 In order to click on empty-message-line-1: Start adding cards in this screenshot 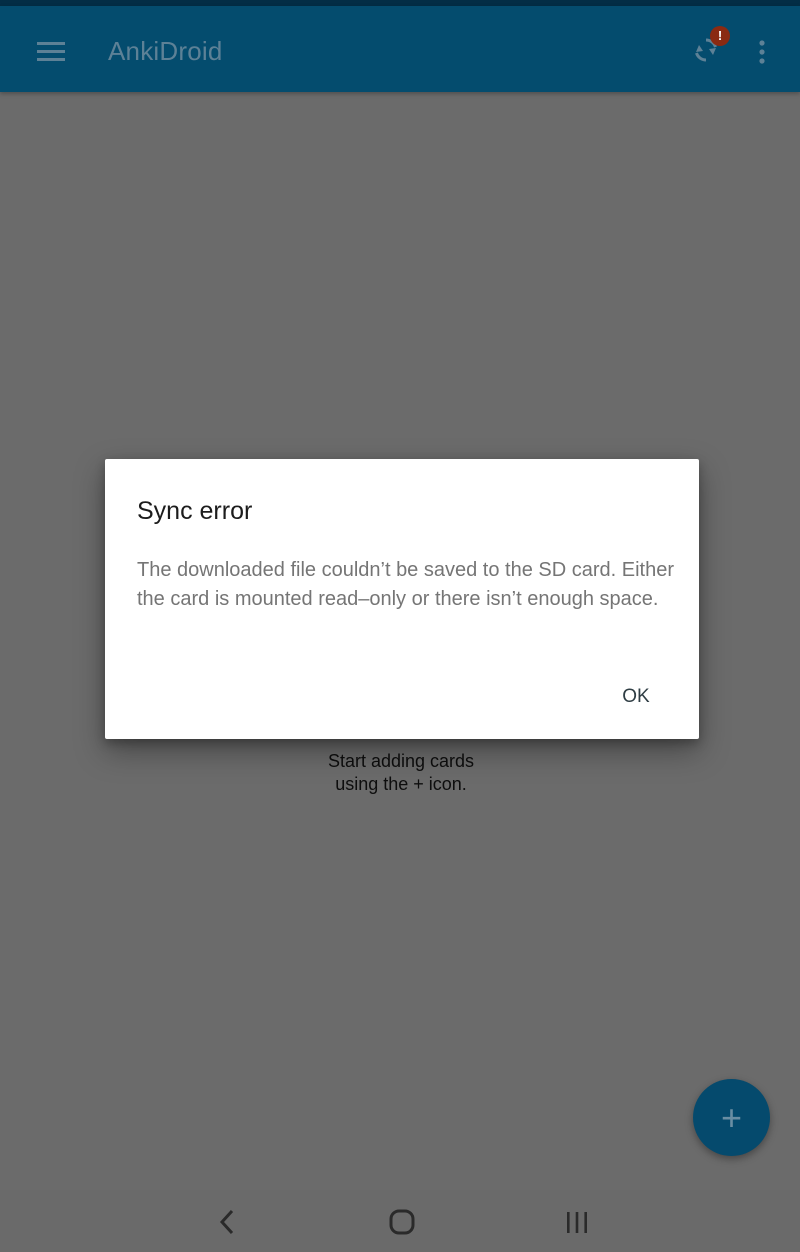, I will do `click(401, 761)`.